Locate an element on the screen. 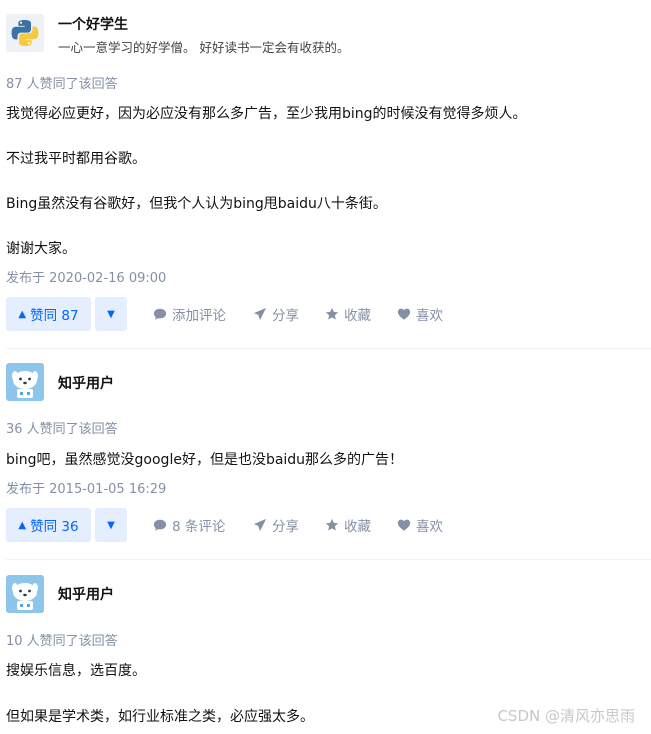 This screenshot has width=651, height=734. action-bar: ▲ 赞同 87 ▼ 添加评论 分享 收藏 喜欢 is located at coordinates (326, 314).